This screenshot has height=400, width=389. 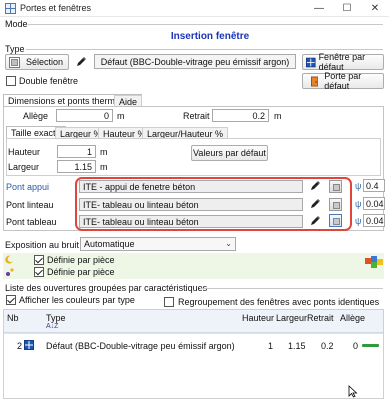 I want to click on row-nb: 2, so click(x=20, y=346).